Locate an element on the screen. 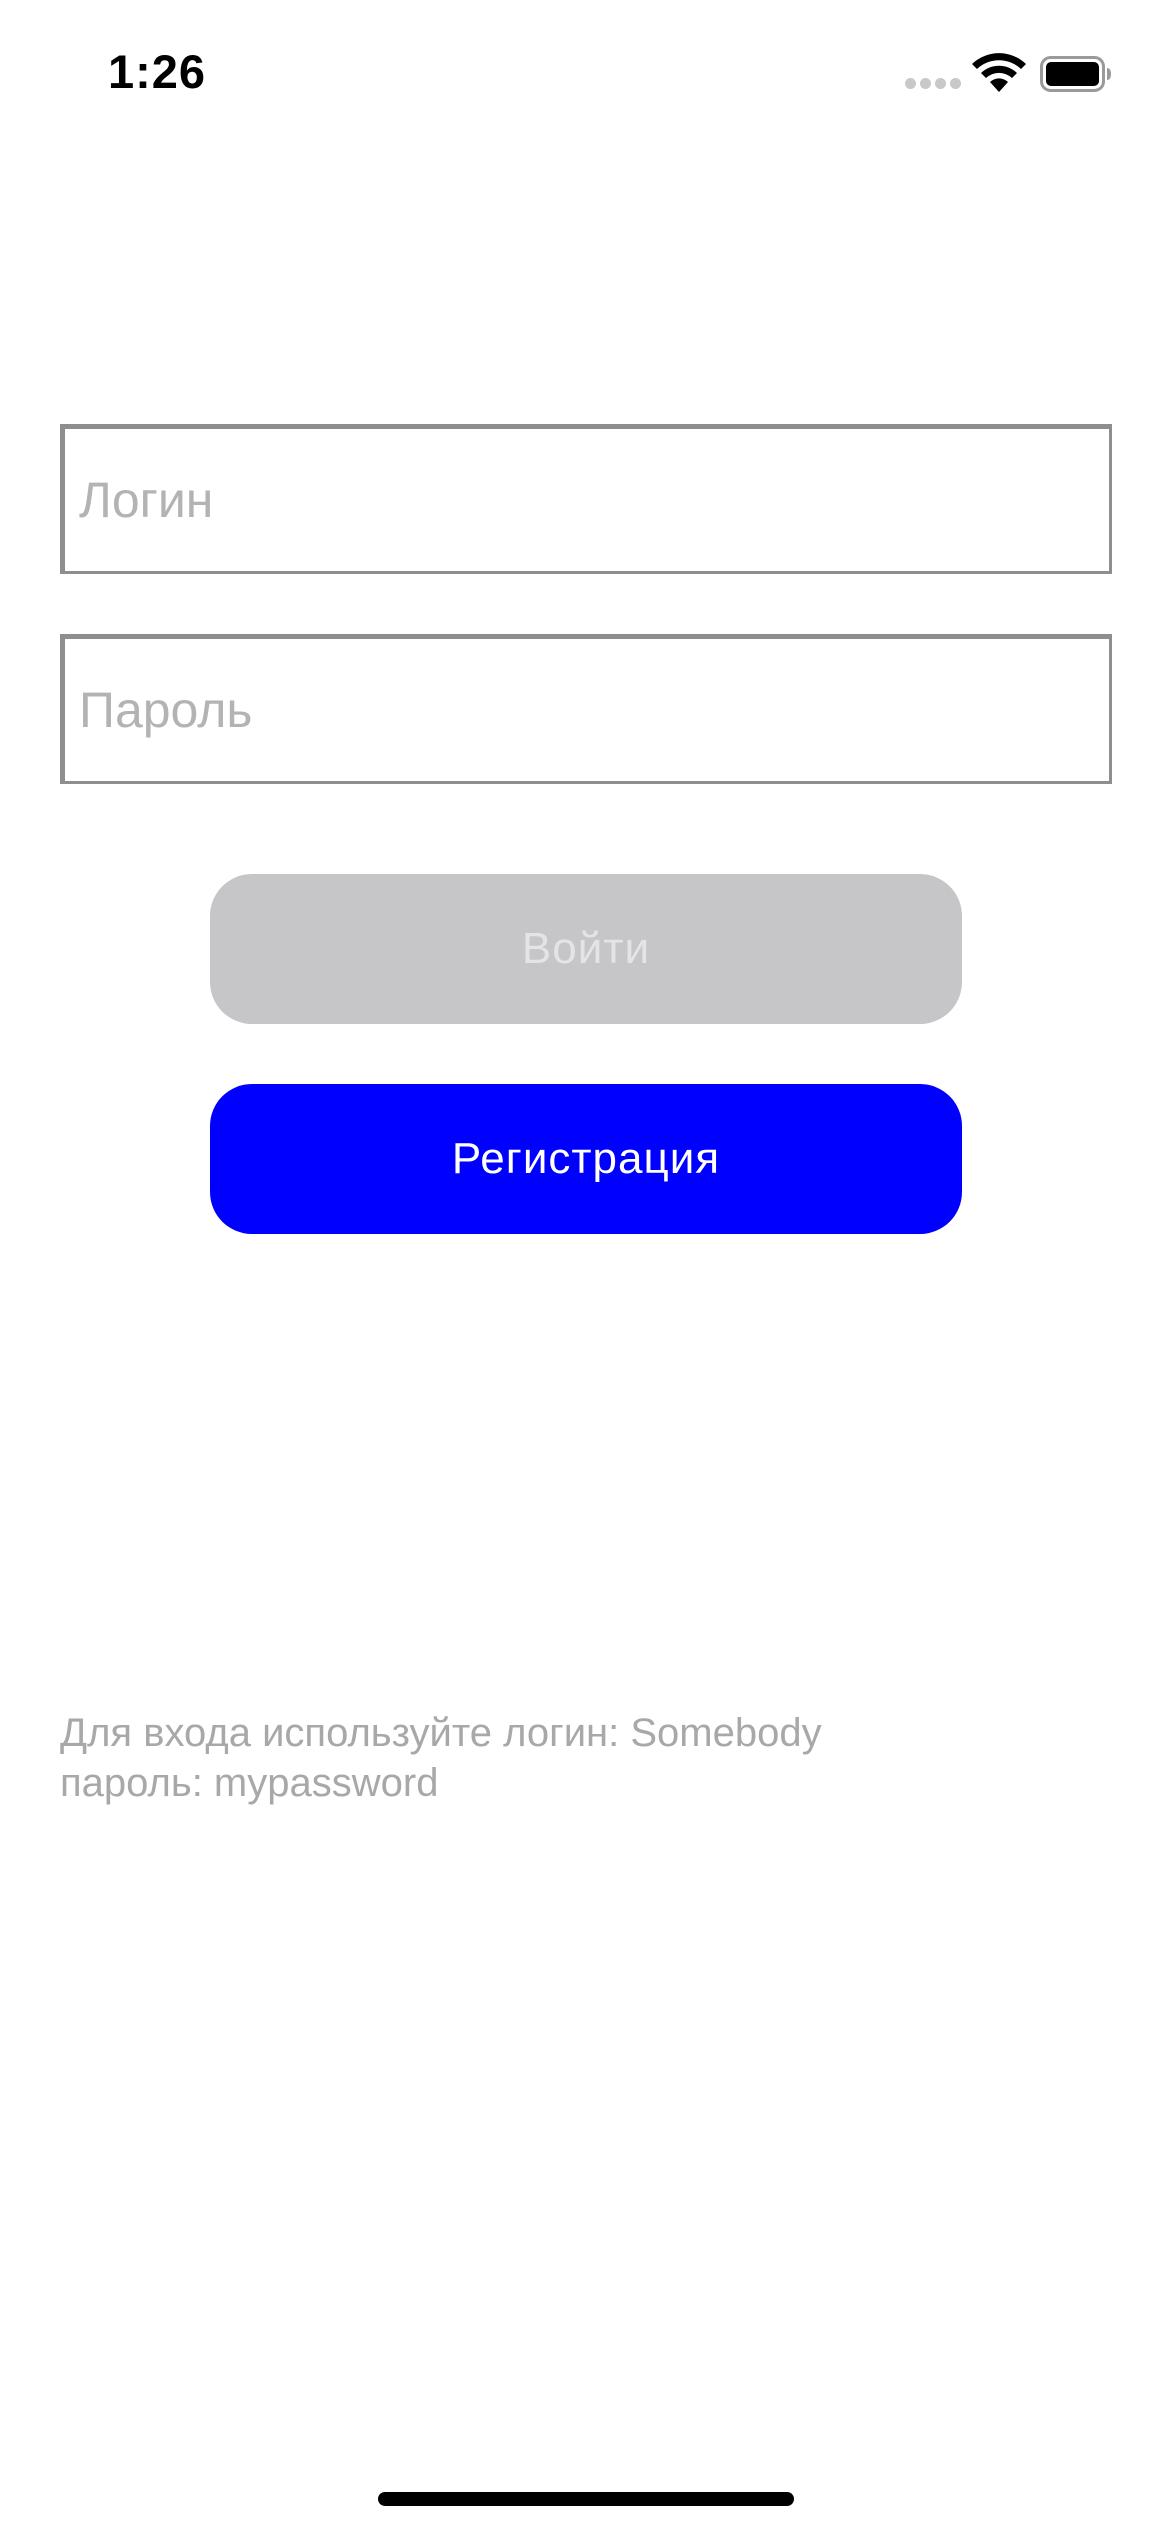 The height and width of the screenshot is (2532, 1170). cellular-signal-icon is located at coordinates (934, 85).